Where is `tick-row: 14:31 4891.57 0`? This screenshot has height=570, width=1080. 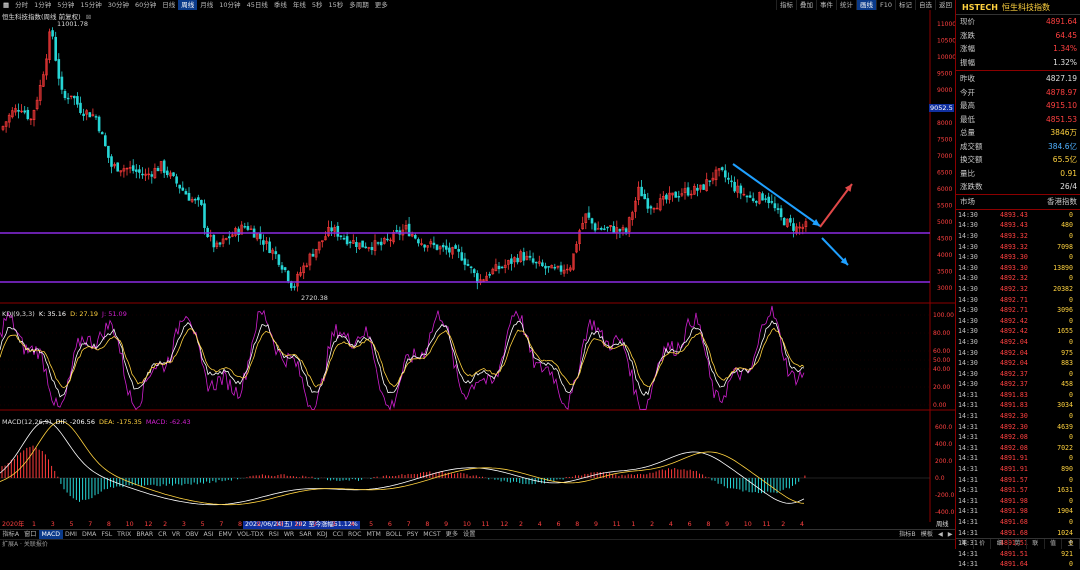 tick-row: 14:31 4891.57 0 is located at coordinates (1018, 479).